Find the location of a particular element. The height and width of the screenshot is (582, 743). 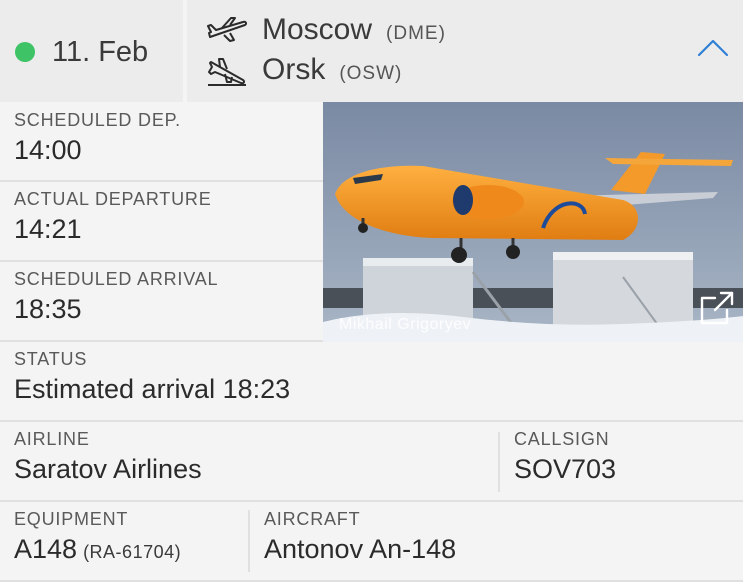

callsign-field: CALLSIGN SOV703 is located at coordinates (621, 461).